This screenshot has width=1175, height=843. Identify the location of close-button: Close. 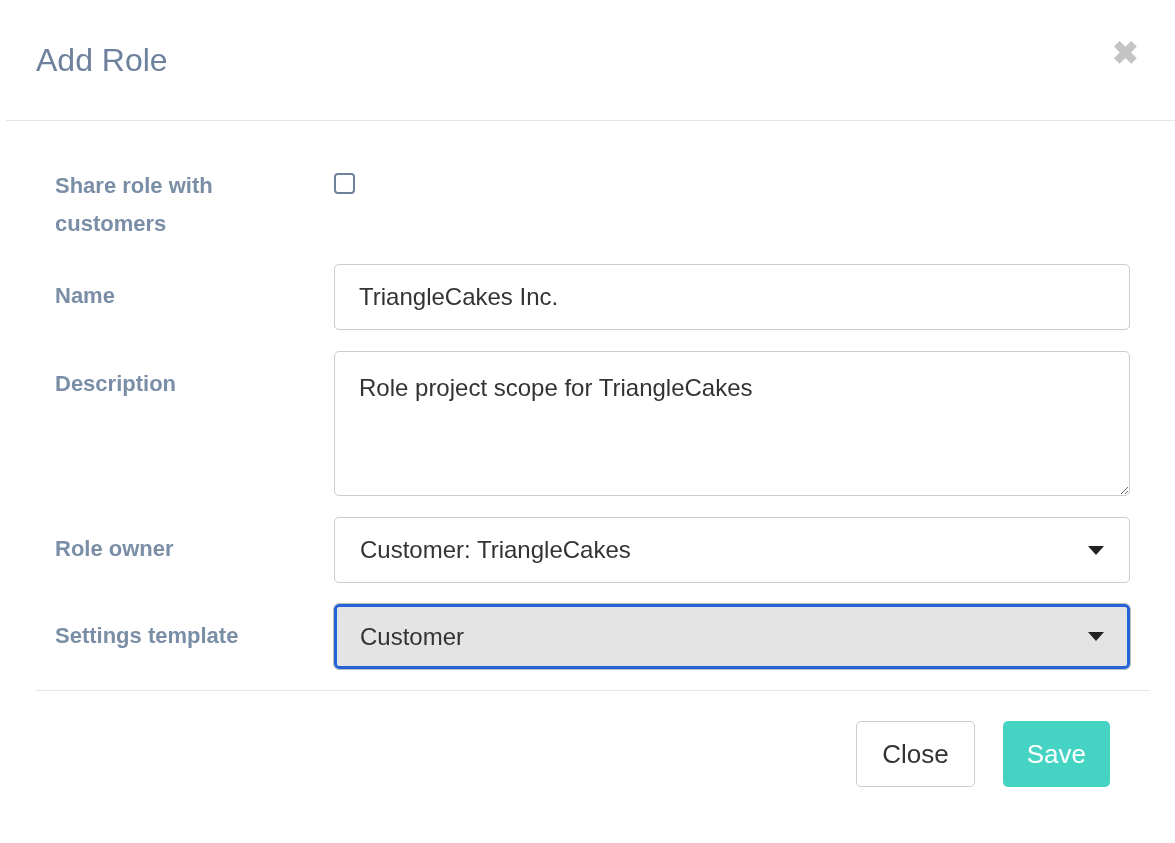
(915, 754).